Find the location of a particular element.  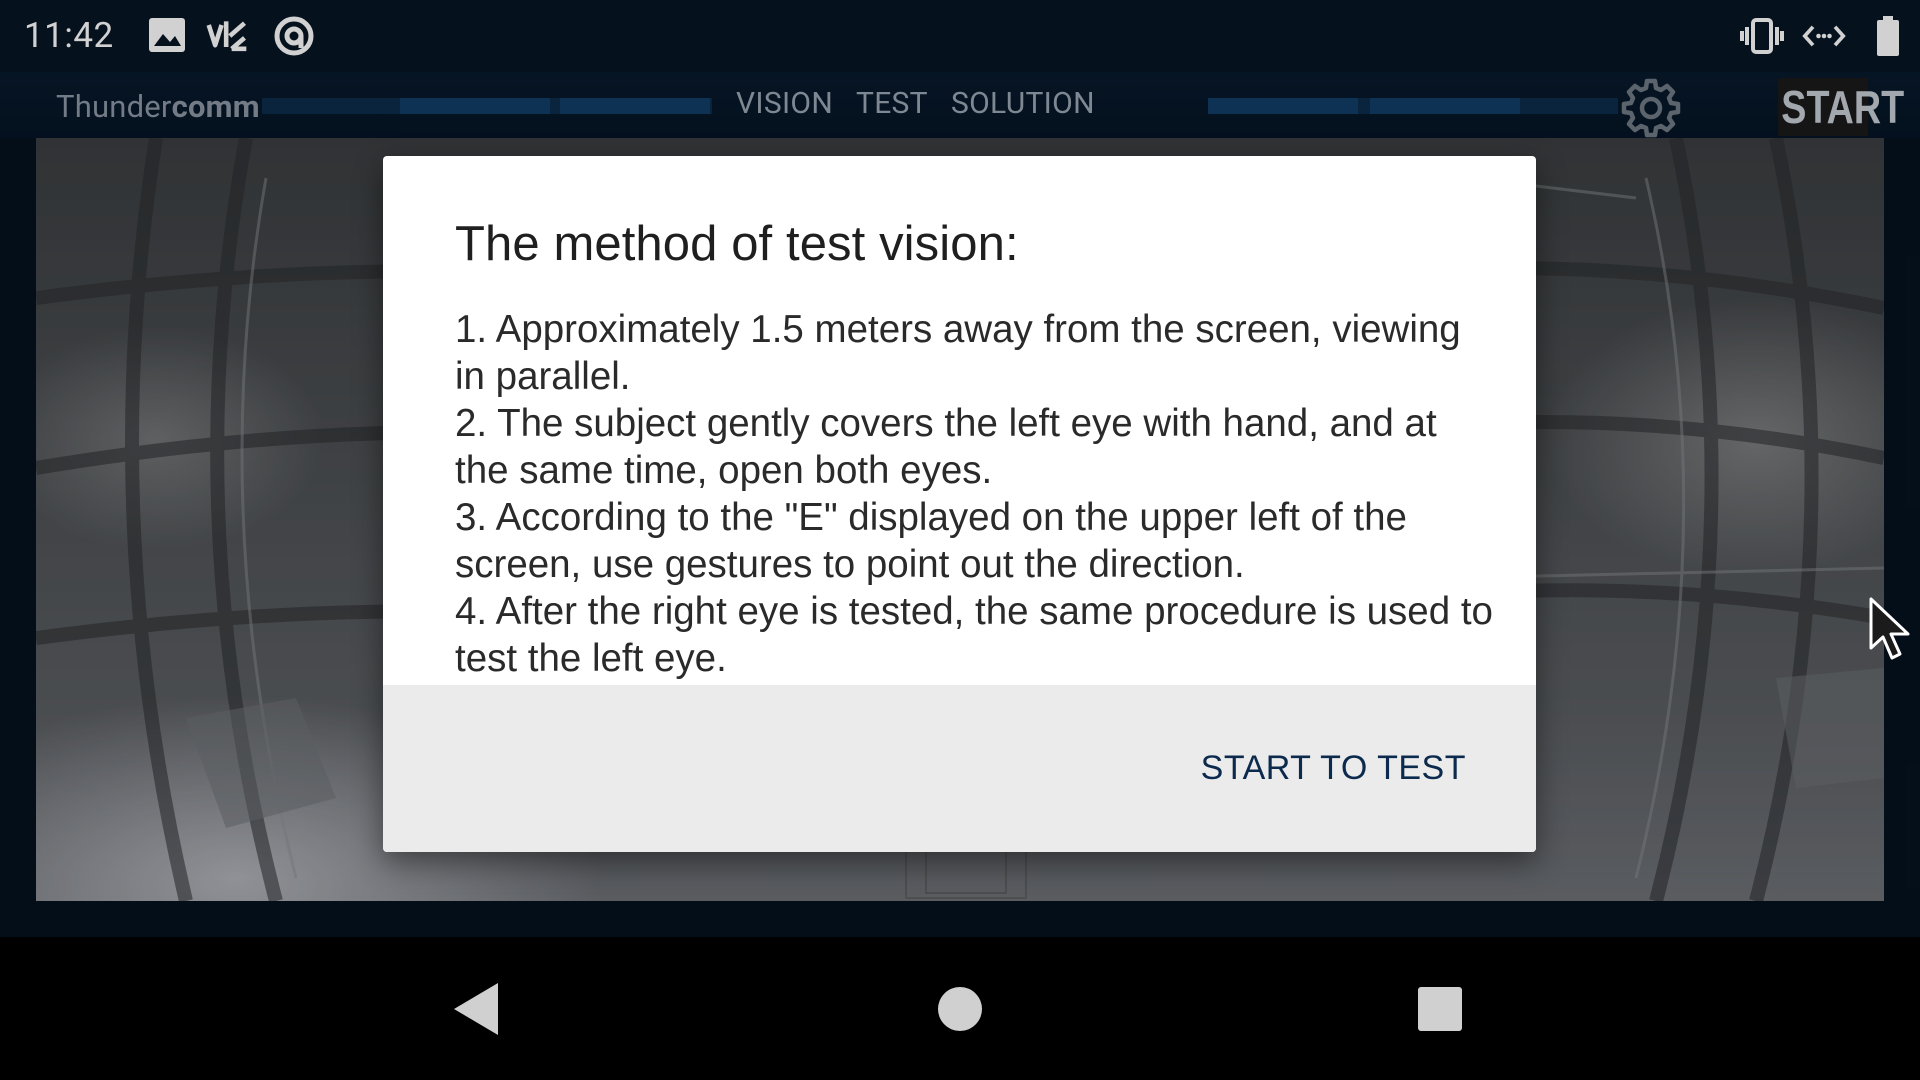

start-to-test-button: START TO TEST is located at coordinates (1333, 768).